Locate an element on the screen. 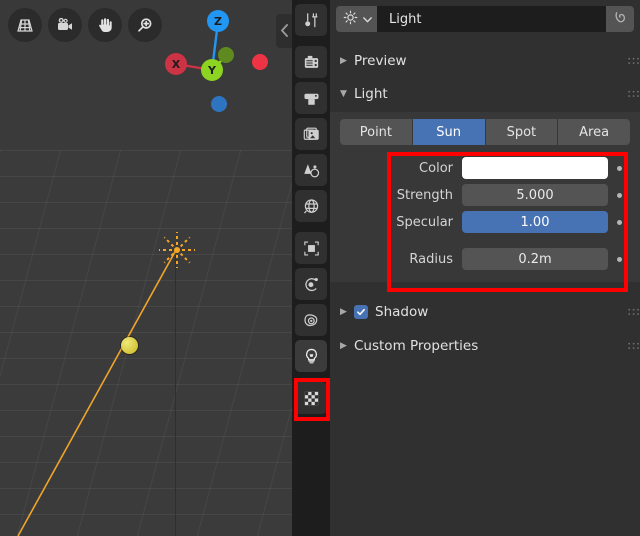 The width and height of the screenshot is (640, 536). camera-icon is located at coordinates (65, 25).